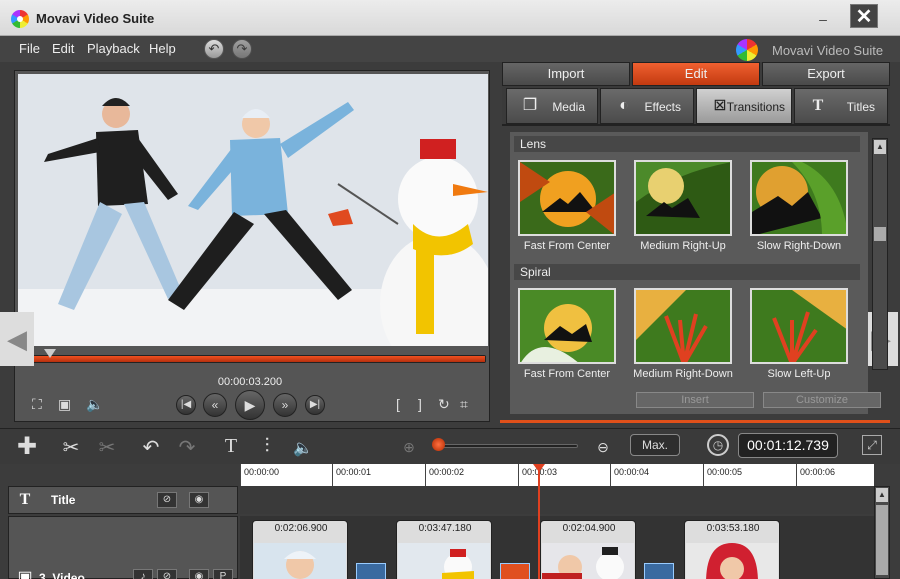 This screenshot has width=900, height=579. I want to click on gallery-scrollbar: ▲, so click(880, 254).